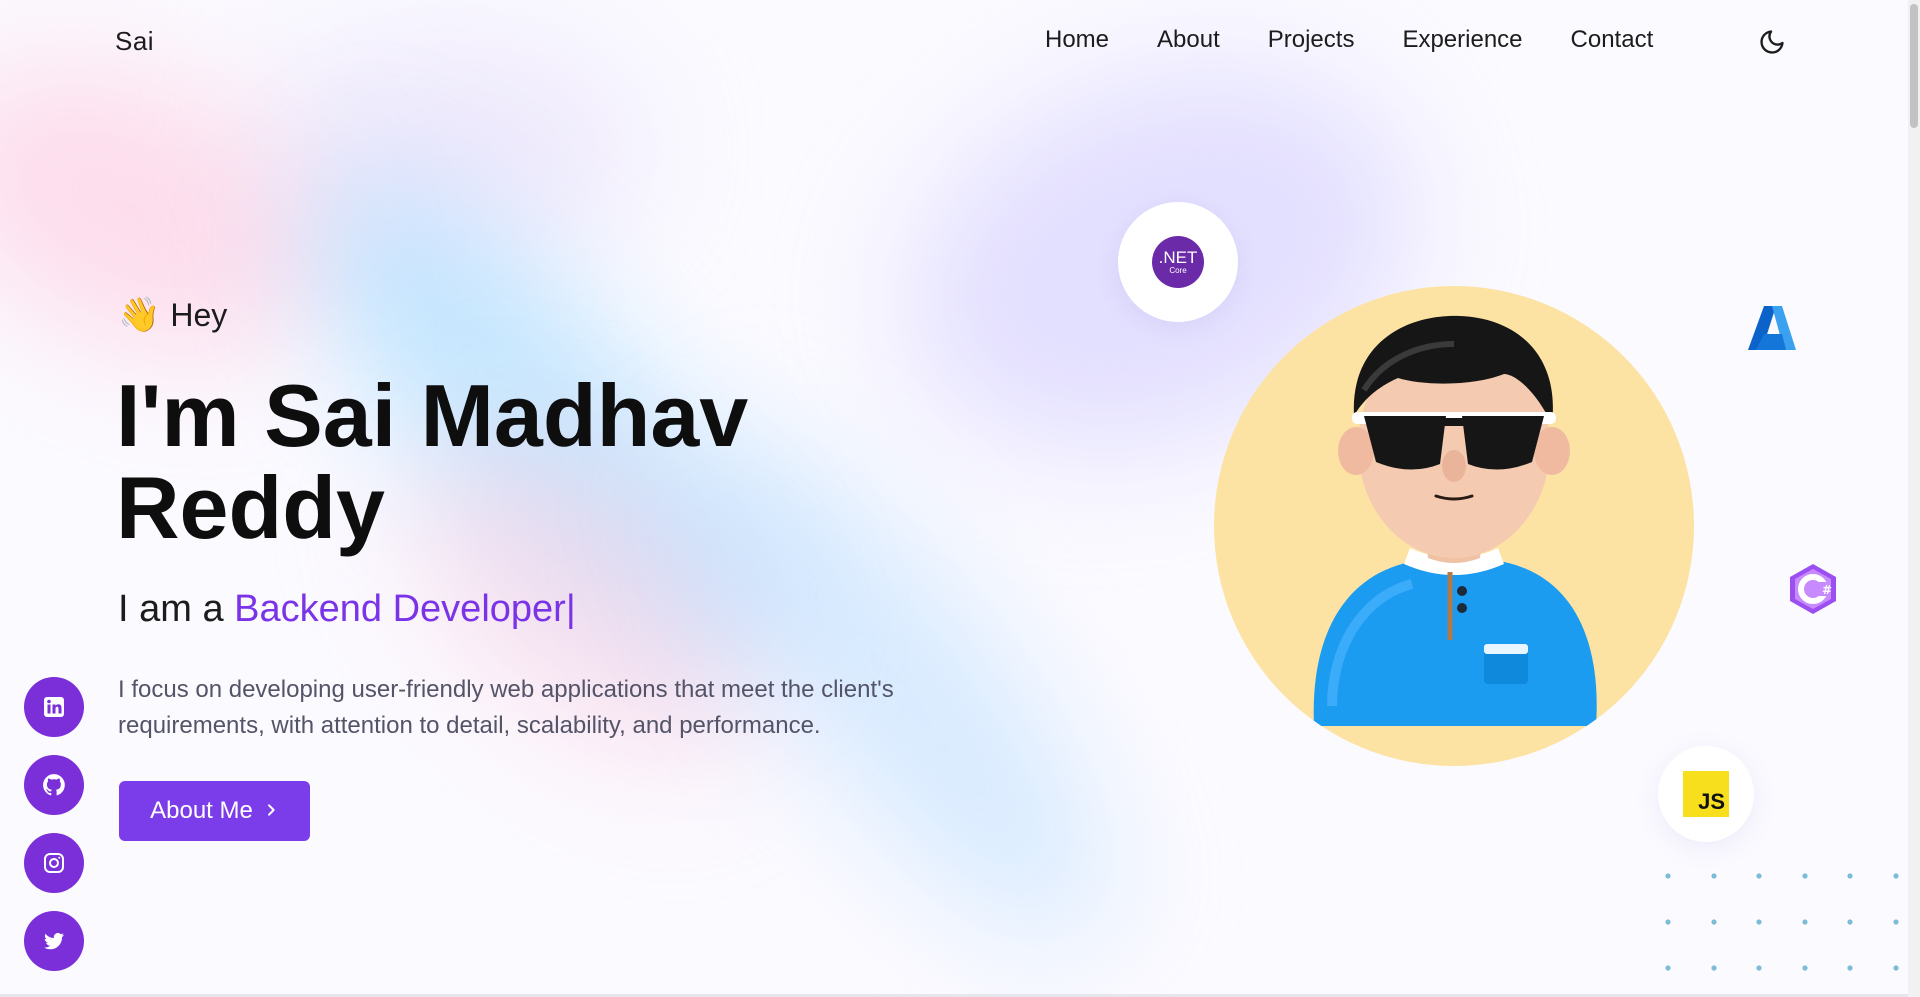 This screenshot has width=1920, height=997. Describe the element at coordinates (1782, 922) in the screenshot. I see `decorative-dot-grid` at that location.